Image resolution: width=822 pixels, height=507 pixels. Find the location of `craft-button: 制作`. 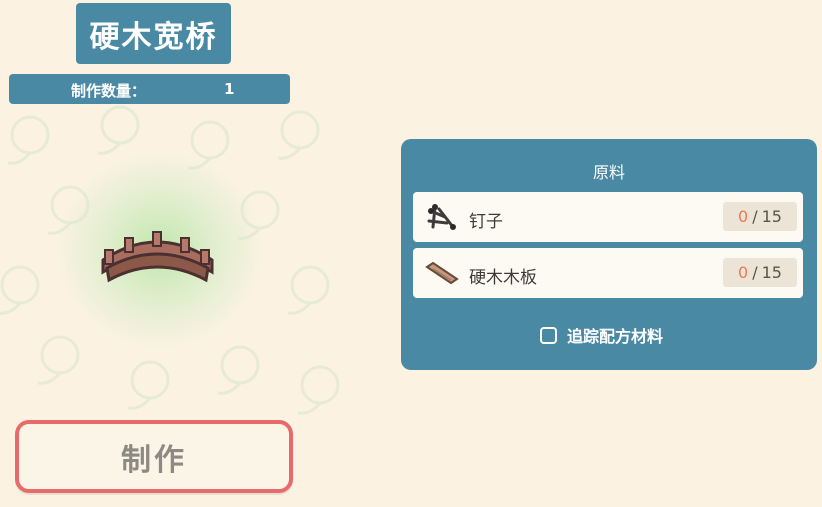

craft-button: 制作 is located at coordinates (154, 456).